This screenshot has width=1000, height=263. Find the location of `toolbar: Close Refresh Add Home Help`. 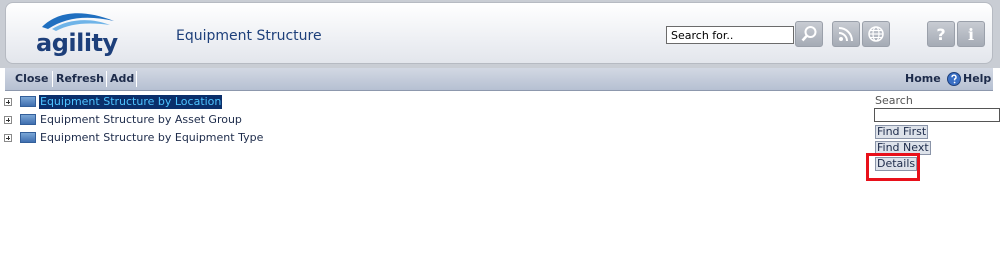

toolbar: Close Refresh Add Home Help is located at coordinates (499, 79).